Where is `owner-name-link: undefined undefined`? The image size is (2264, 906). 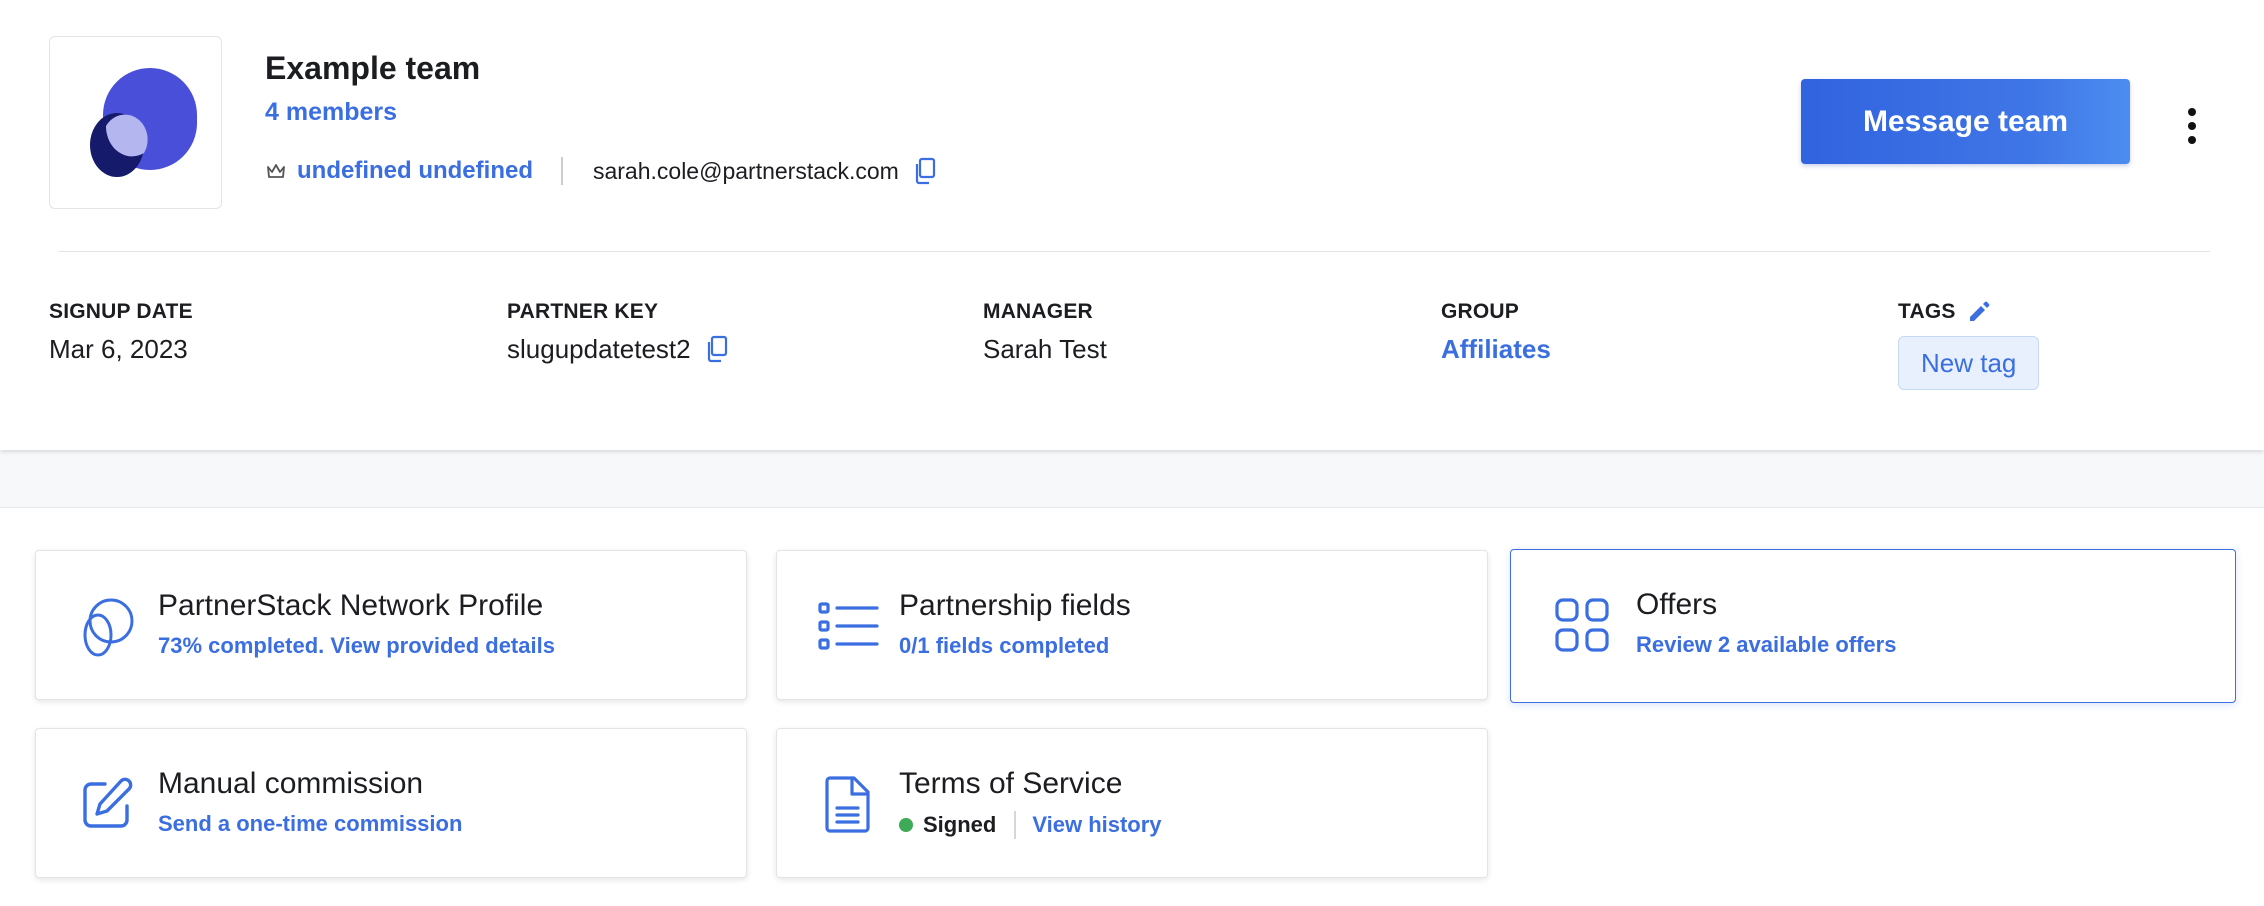
owner-name-link: undefined undefined is located at coordinates (415, 171).